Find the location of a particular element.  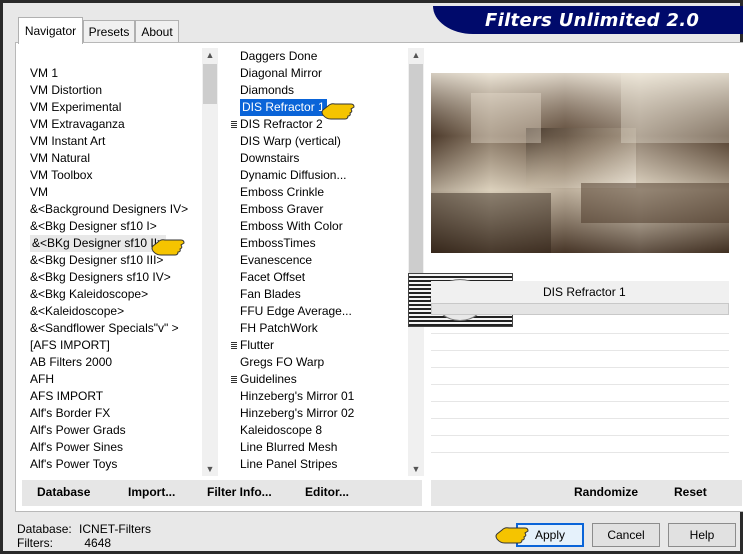

filter-item: Kaleidoscope 8 is located at coordinates (316, 430).